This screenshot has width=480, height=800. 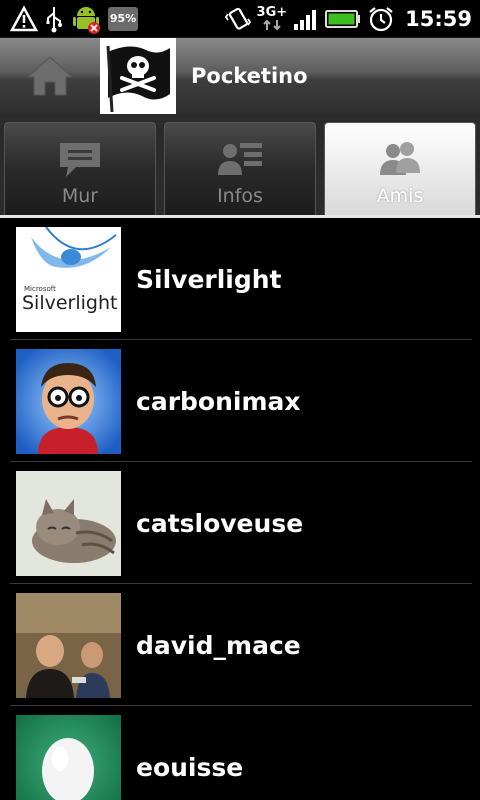 I want to click on network-arrows-icon: 3G+, so click(x=272, y=19).